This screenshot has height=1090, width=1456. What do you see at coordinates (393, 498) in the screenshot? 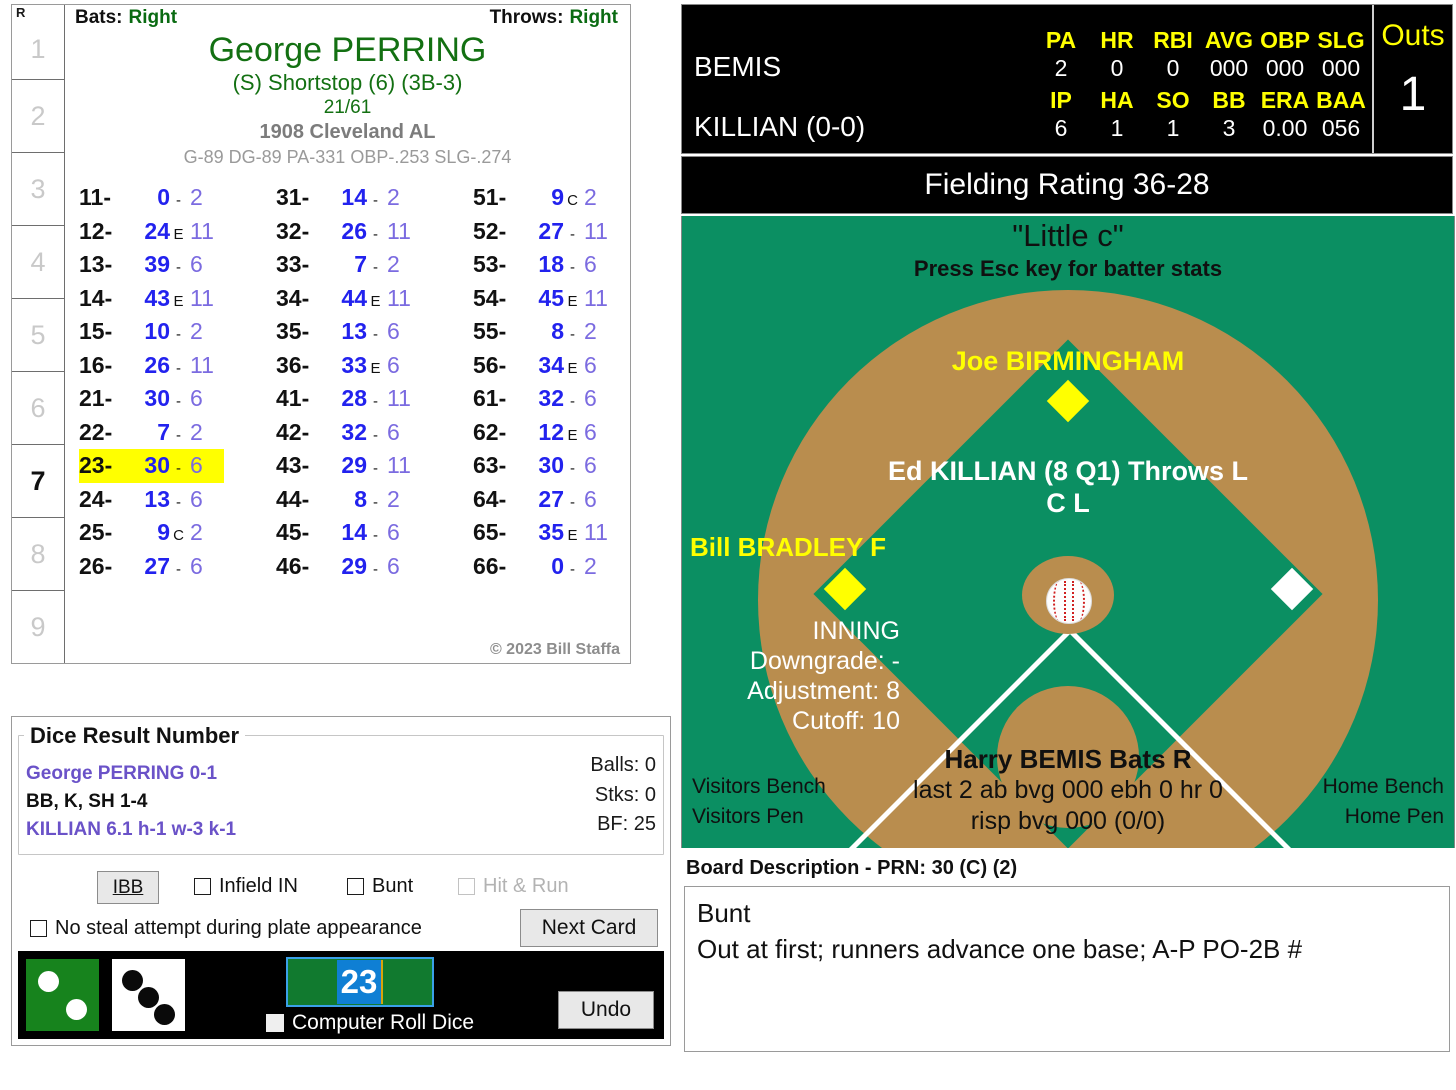
I see `dice-roll-suffix: 2` at bounding box center [393, 498].